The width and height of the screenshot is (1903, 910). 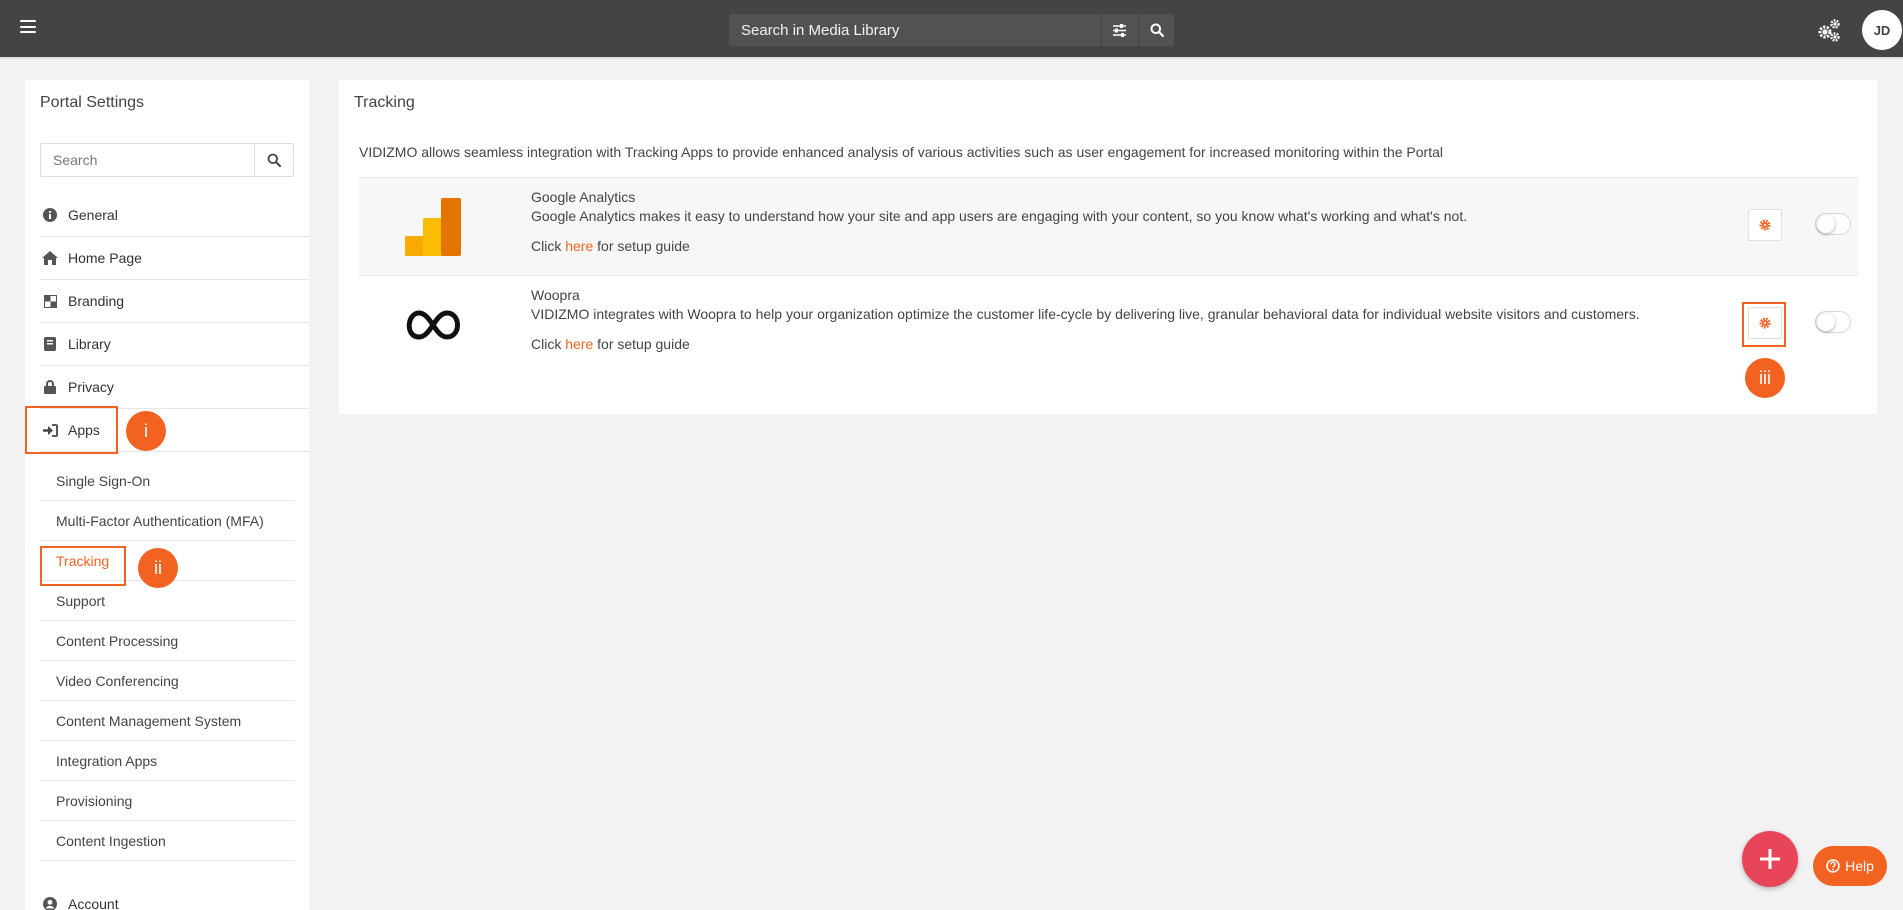 What do you see at coordinates (50, 215) in the screenshot?
I see `info-circle-icon` at bounding box center [50, 215].